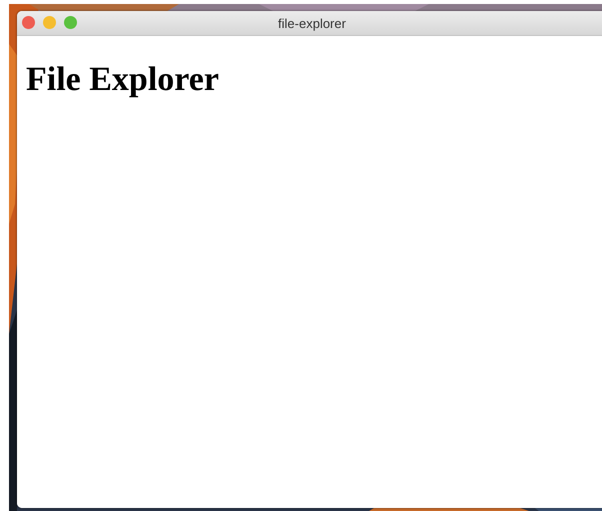 The image size is (602, 511). I want to click on minimize-button, so click(49, 22).